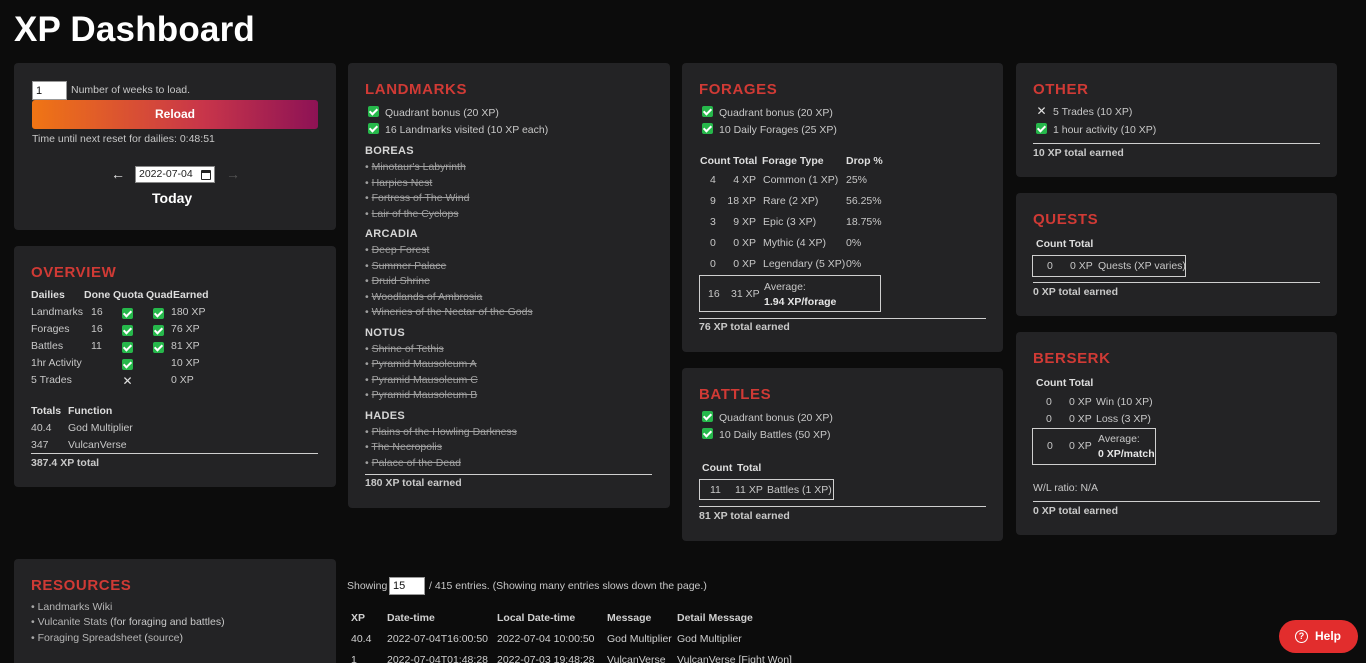  What do you see at coordinates (175, 174) in the screenshot?
I see `date-picker: 2022-07-04` at bounding box center [175, 174].